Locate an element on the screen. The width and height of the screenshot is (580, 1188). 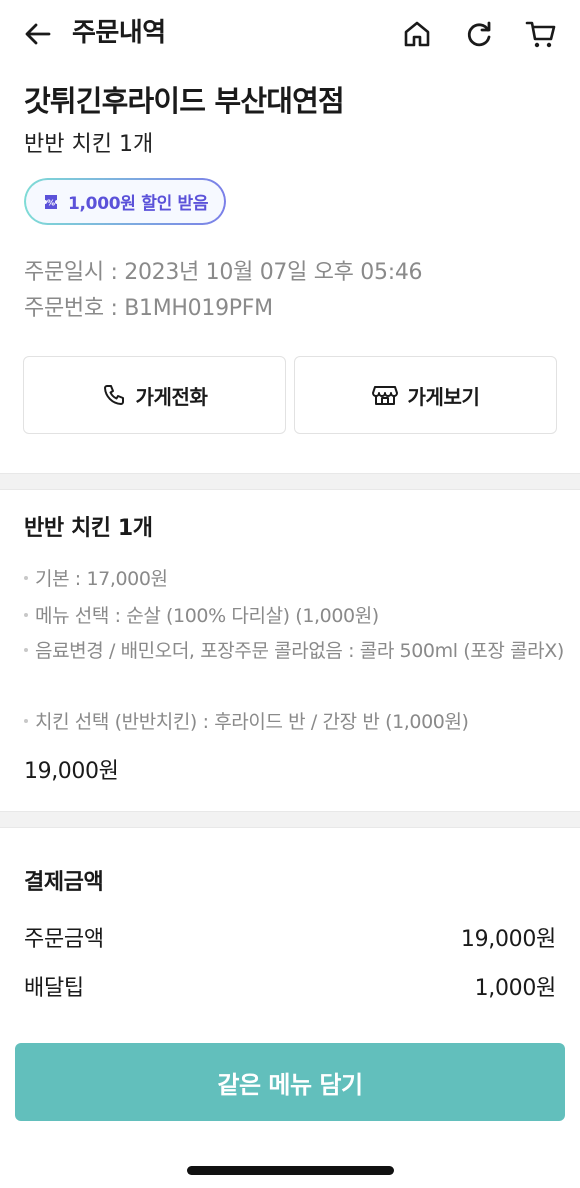
payment-row-label: 배달팁 is located at coordinates (54, 988).